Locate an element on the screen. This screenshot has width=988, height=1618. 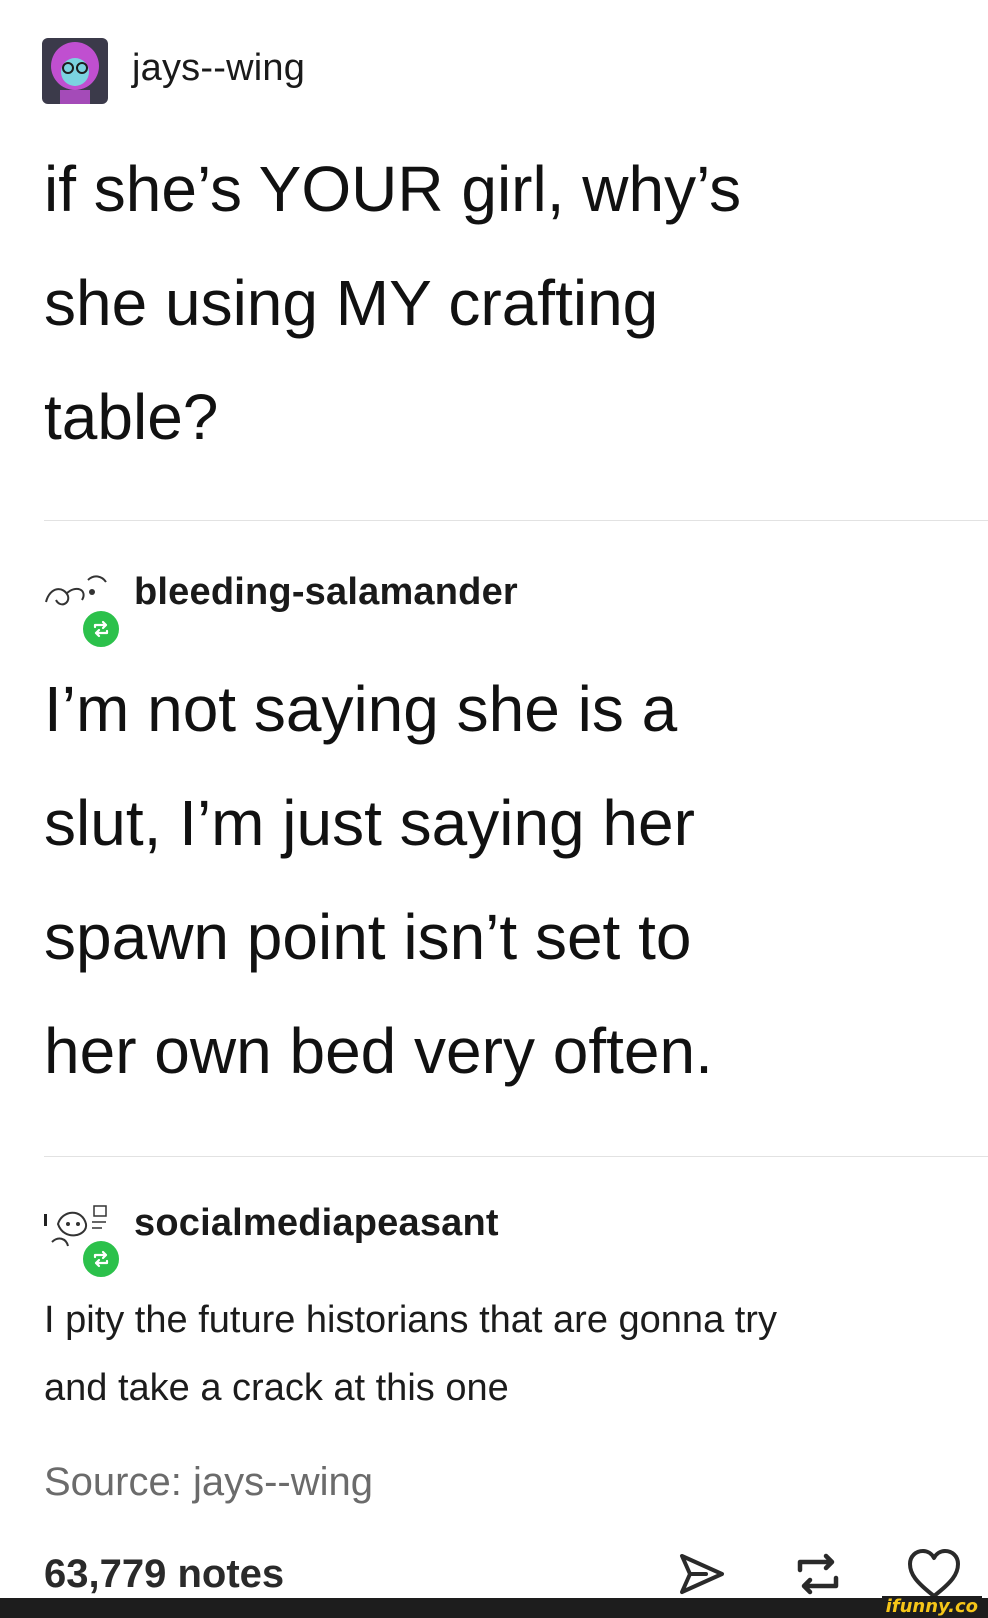
like-button is located at coordinates (933, 1574).